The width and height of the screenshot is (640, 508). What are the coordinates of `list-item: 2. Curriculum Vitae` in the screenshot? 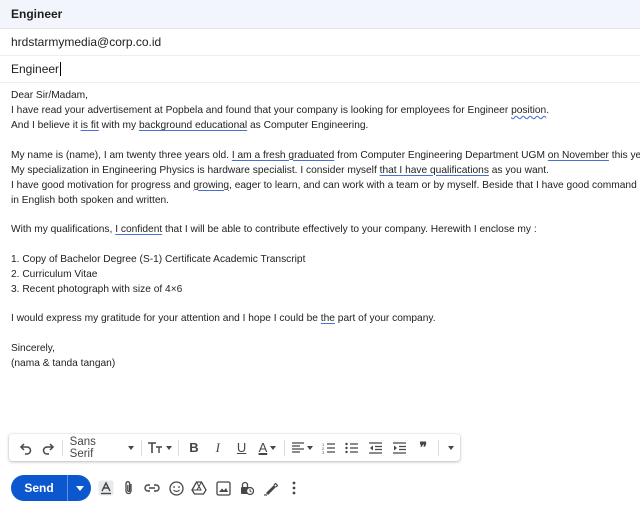 It's located at (54, 274).